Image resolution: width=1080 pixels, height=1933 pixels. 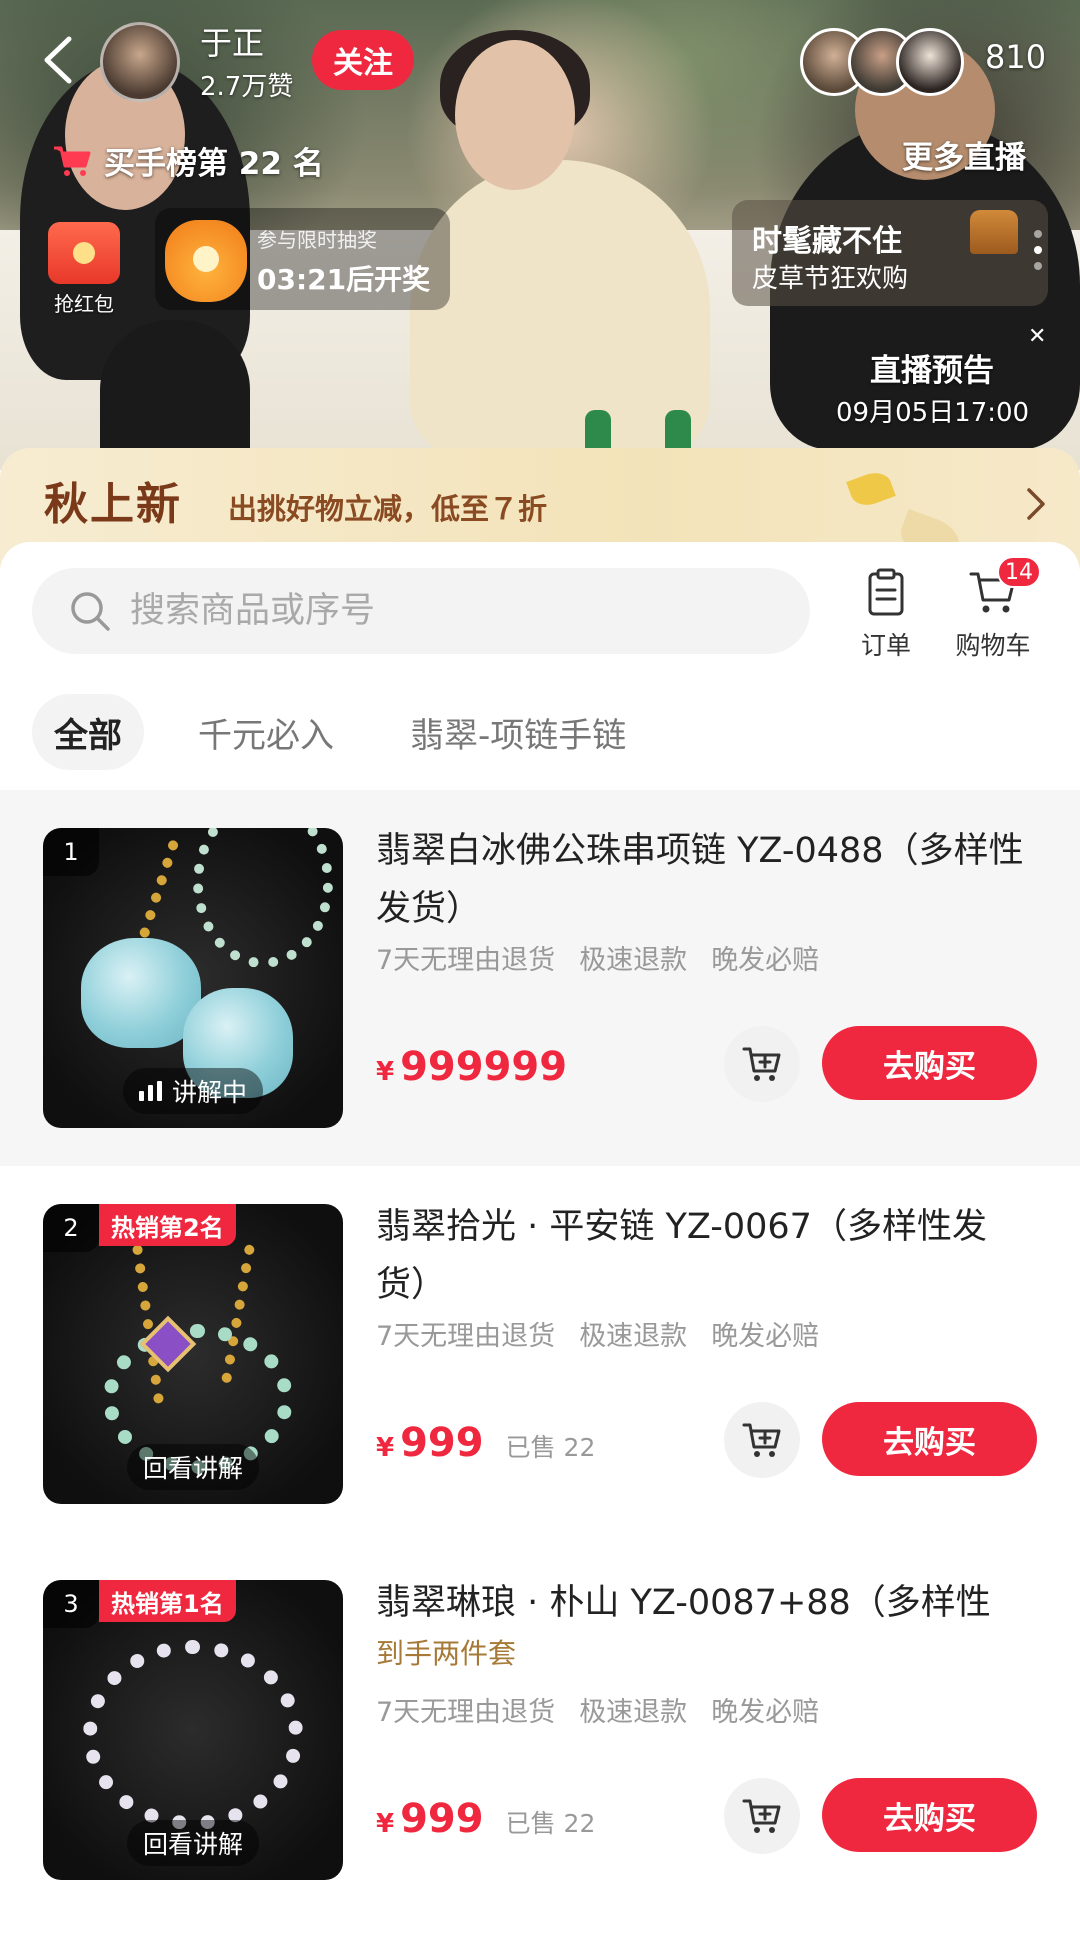 I want to click on clipboard-icon, so click(x=886, y=592).